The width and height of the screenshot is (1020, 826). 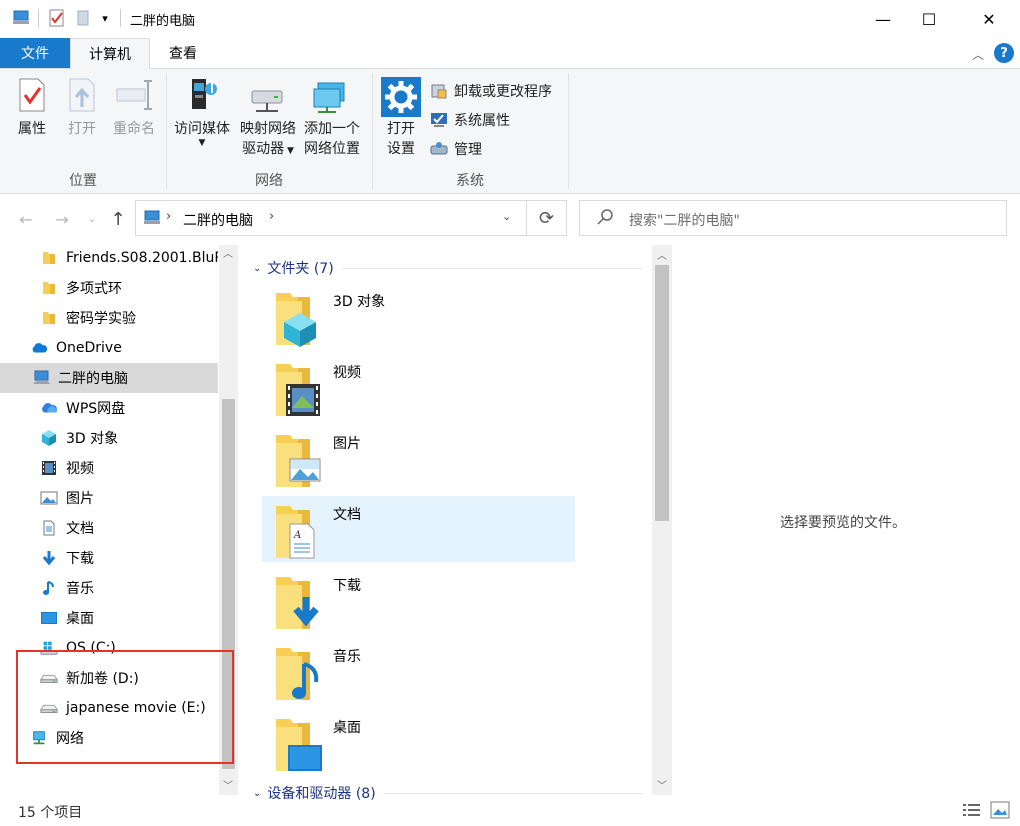 What do you see at coordinates (163, 21) in the screenshot?
I see `window-title: 二胖的电脑` at bounding box center [163, 21].